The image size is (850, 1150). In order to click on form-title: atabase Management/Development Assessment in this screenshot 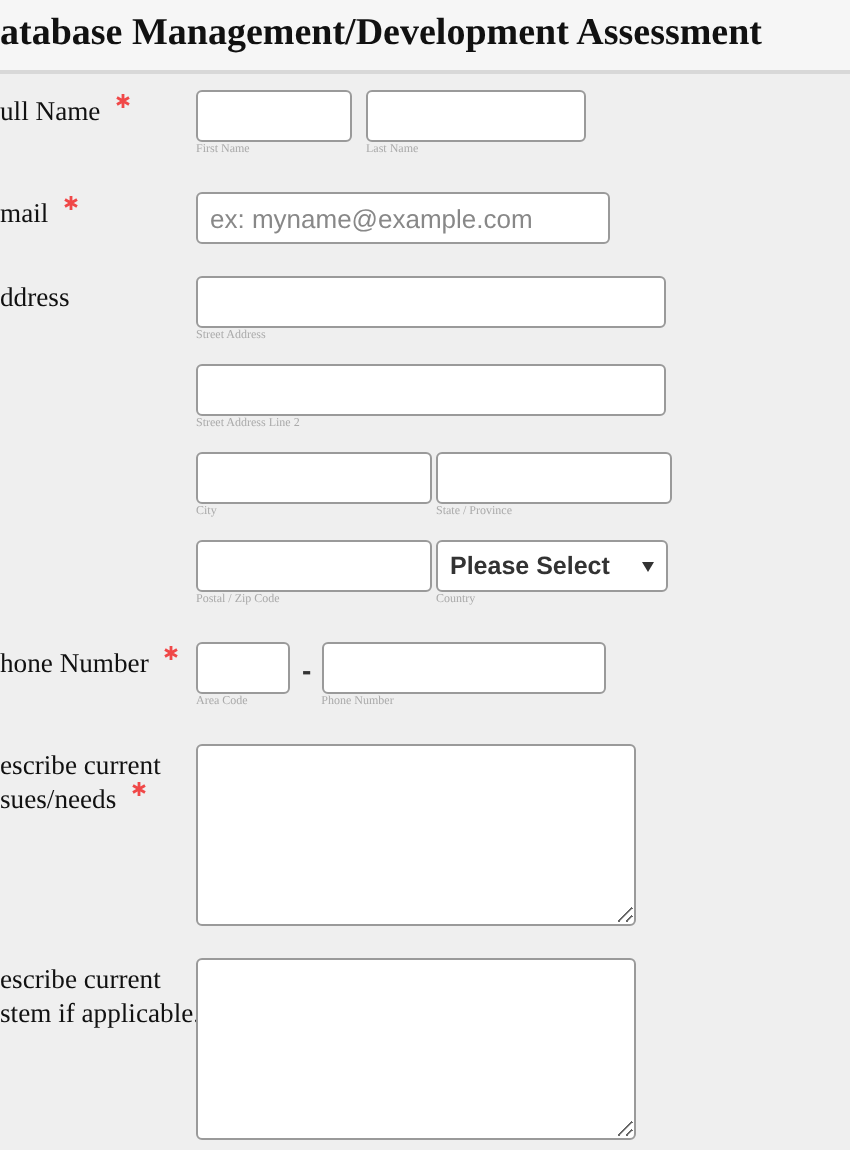, I will do `click(381, 33)`.